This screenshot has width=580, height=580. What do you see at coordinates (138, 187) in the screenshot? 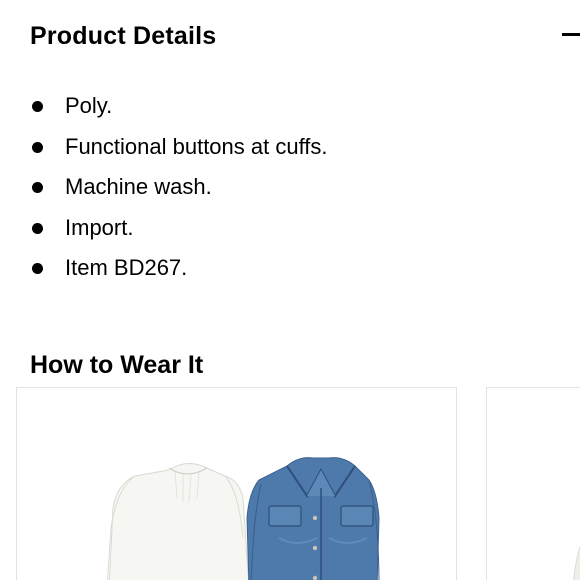
I see `list-item-text: Machine wash.` at bounding box center [138, 187].